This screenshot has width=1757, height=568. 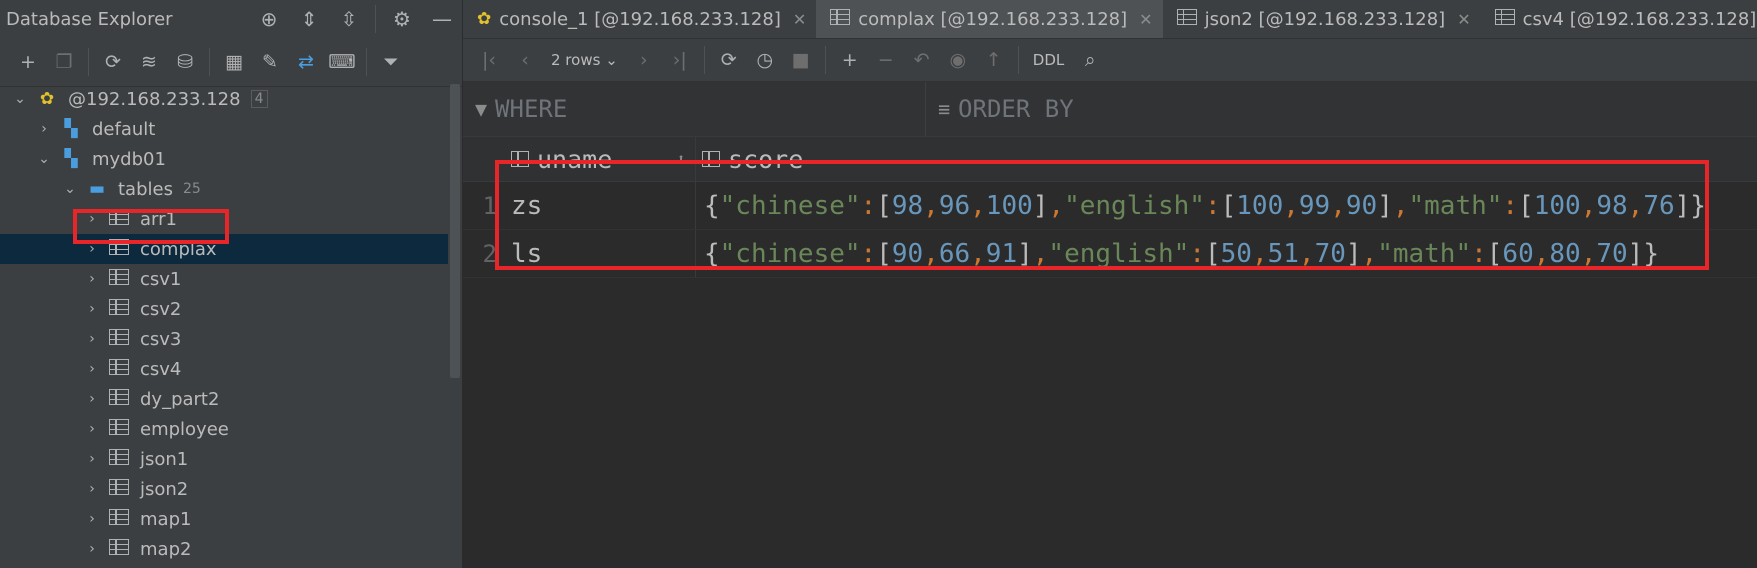 What do you see at coordinates (922, 60) in the screenshot?
I see `revert-icon: ↶` at bounding box center [922, 60].